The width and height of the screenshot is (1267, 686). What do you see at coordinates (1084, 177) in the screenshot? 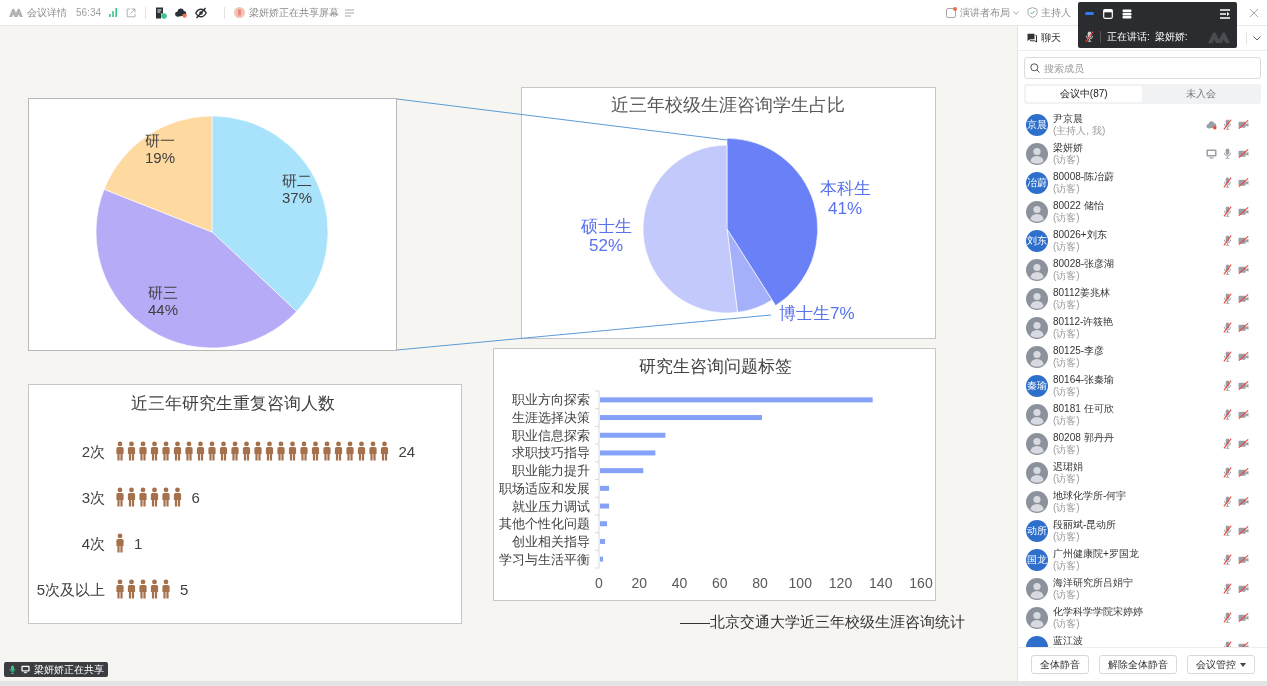
I see `participant-name: 80008-陈冶蔚` at bounding box center [1084, 177].